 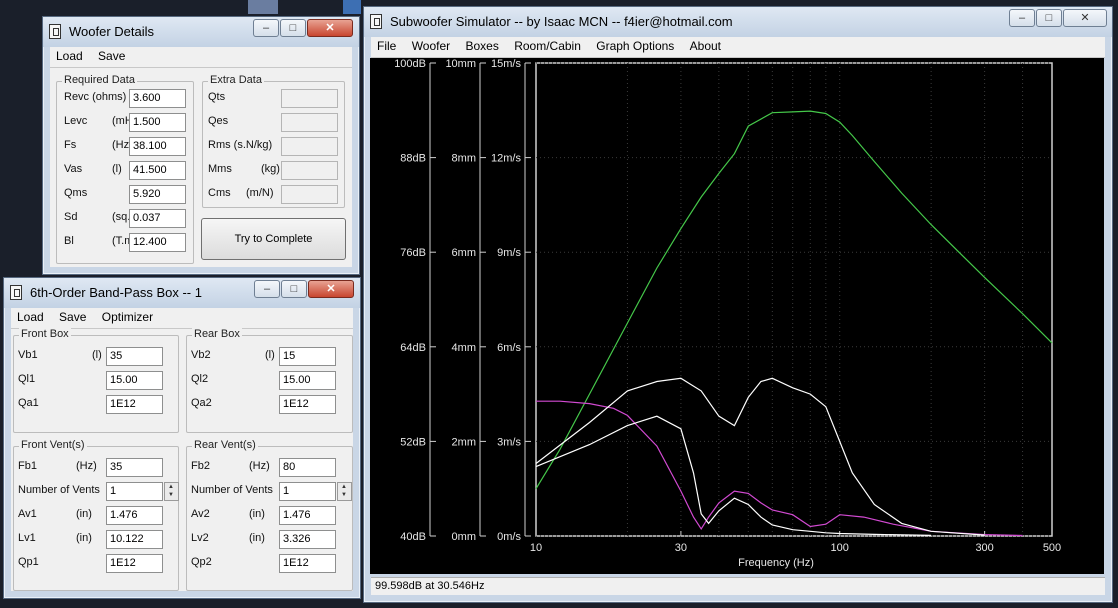 I want to click on x-tick-label: 500, so click(x=1052, y=548).